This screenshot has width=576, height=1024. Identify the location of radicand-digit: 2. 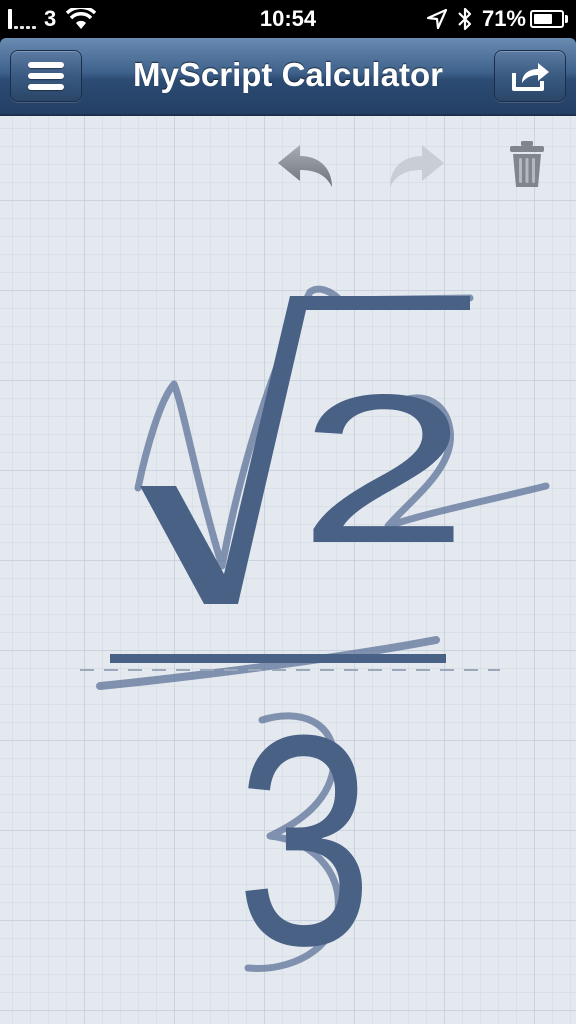
(383, 468).